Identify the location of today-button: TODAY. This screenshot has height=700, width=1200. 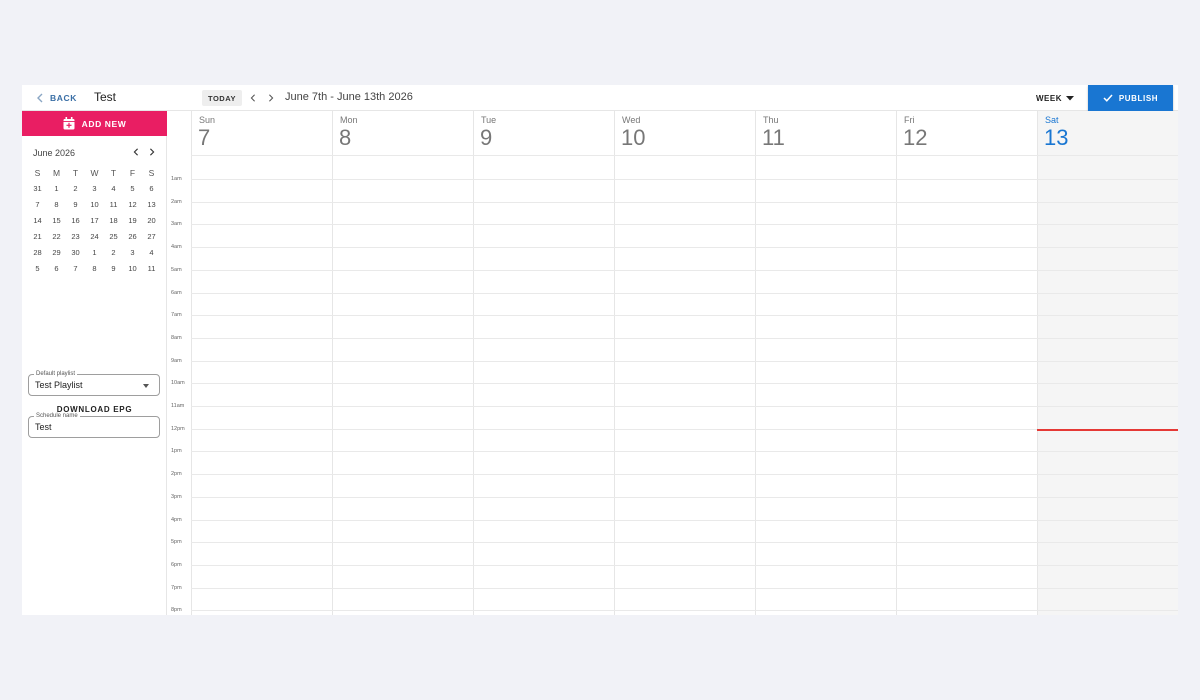
(222, 98).